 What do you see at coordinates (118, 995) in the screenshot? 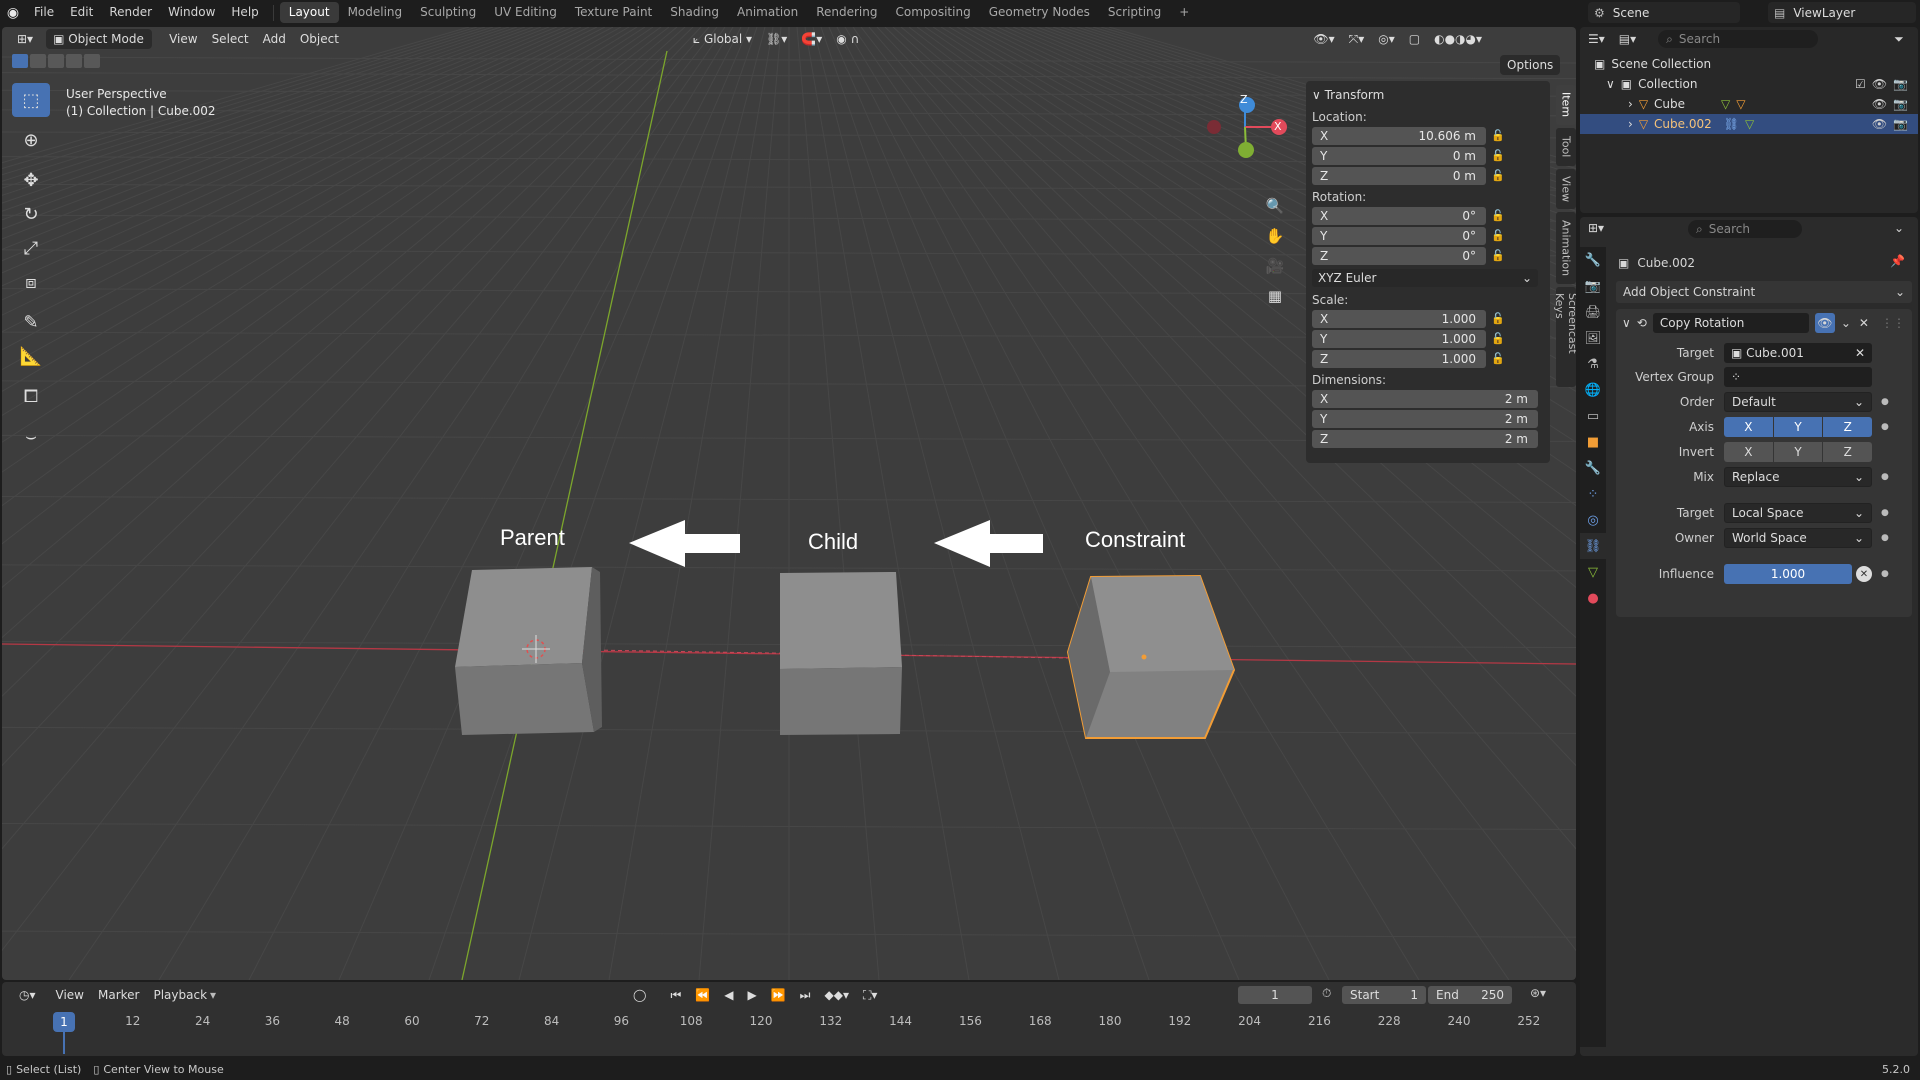
I see `timeline-menu-marker: Marker` at bounding box center [118, 995].